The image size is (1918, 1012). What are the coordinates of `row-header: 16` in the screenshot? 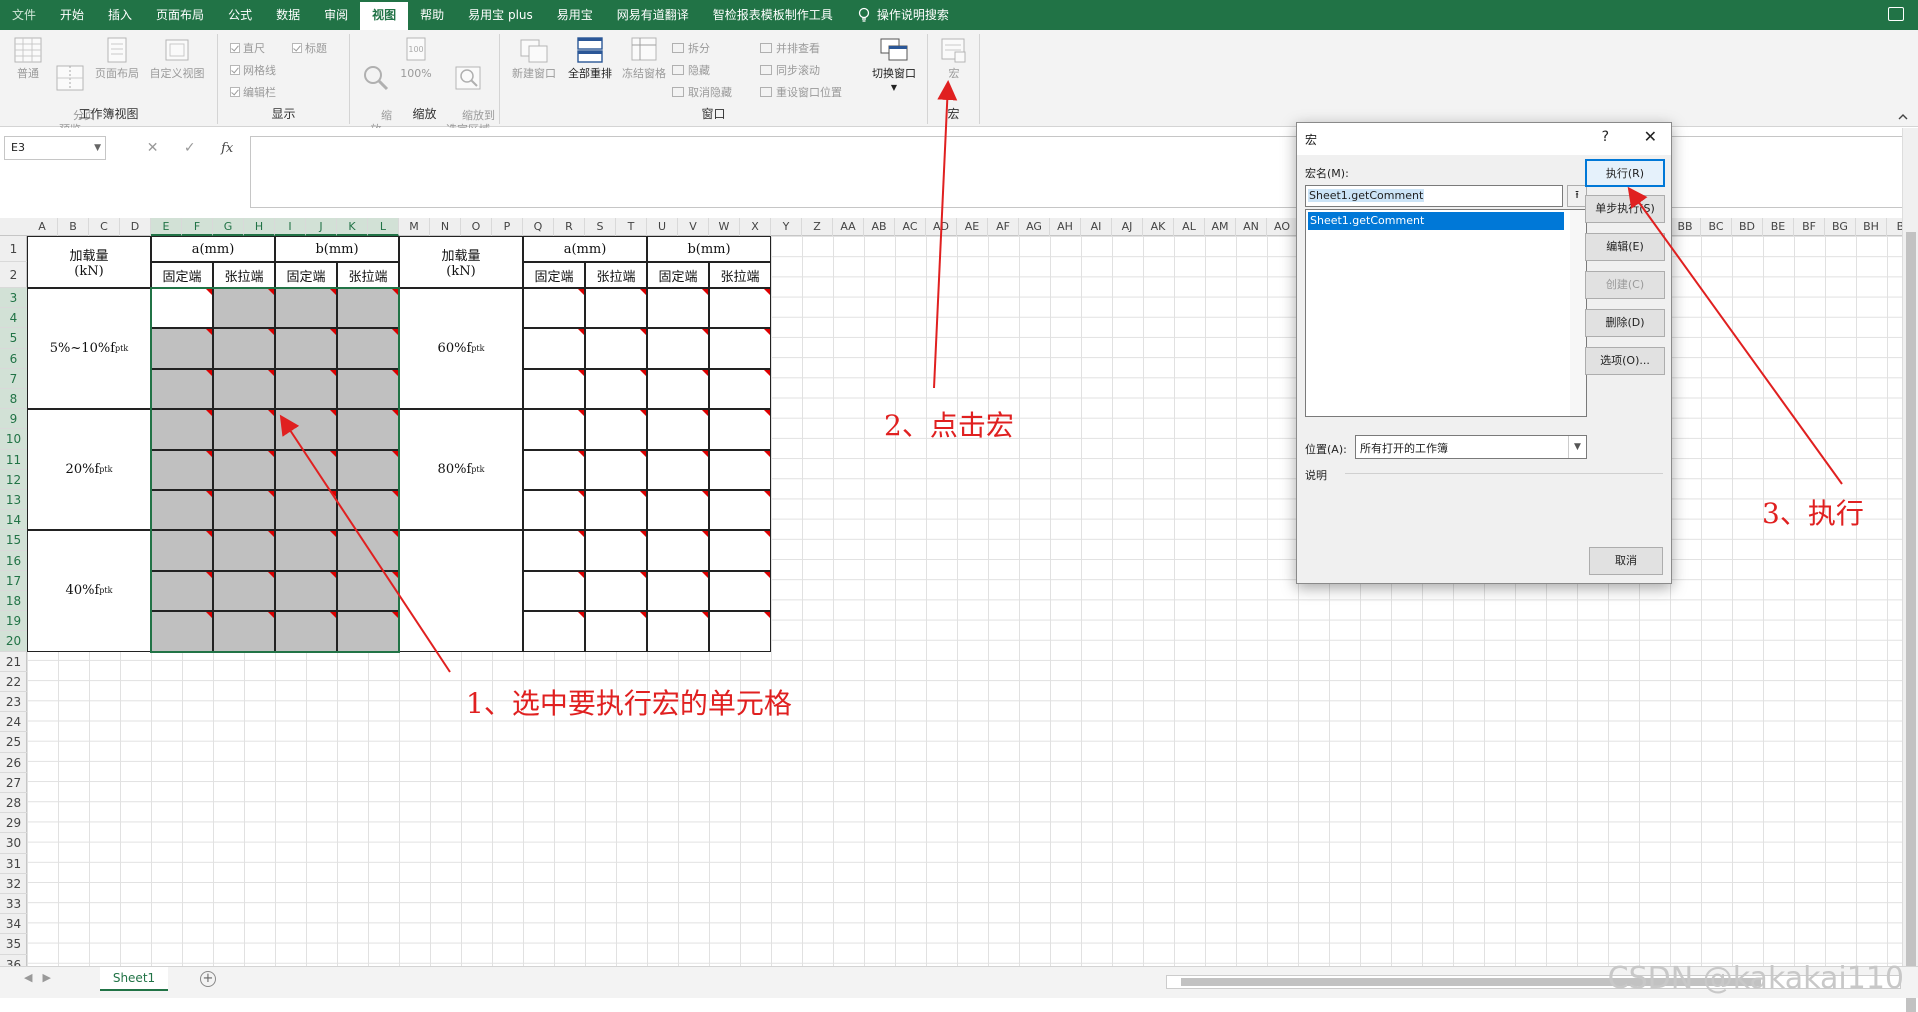 It's located at (13, 560).